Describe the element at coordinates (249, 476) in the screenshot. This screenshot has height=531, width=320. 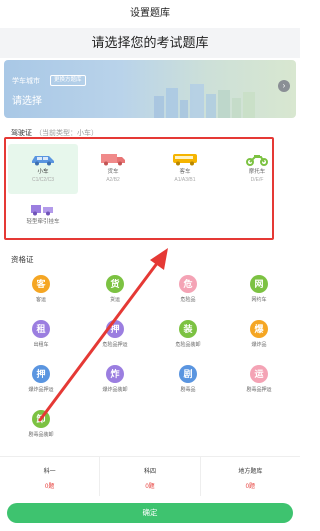
I see `local-bank-stat: 地方题库 0题` at that location.